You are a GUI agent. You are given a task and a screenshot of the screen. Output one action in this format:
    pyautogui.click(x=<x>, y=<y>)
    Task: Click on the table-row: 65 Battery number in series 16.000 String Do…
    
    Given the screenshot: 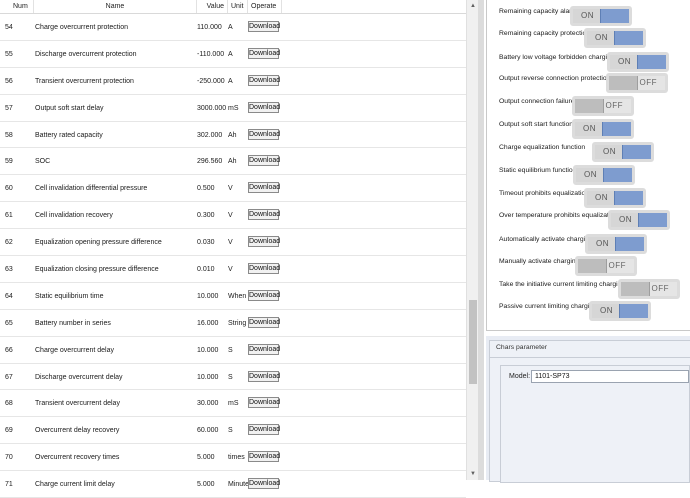 What is the action you would take?
    pyautogui.click(x=233, y=323)
    